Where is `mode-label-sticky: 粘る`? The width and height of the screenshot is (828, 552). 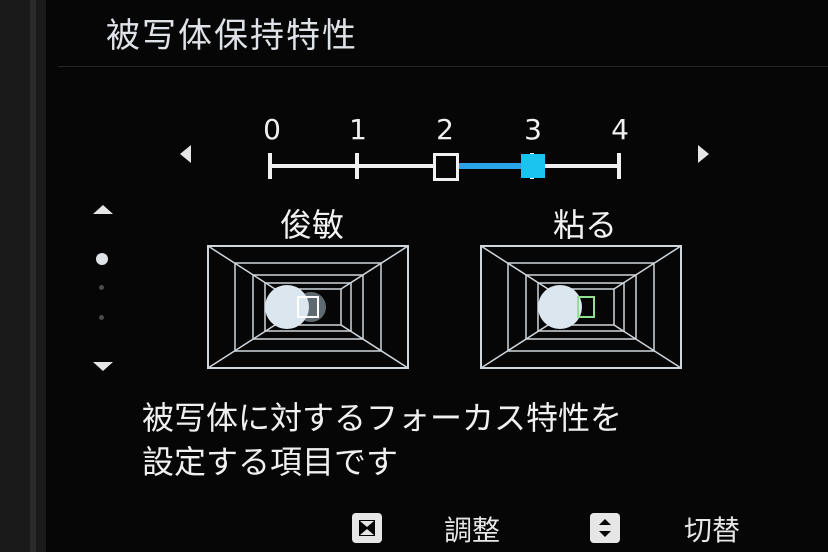
mode-label-sticky: 粘る is located at coordinates (584, 225).